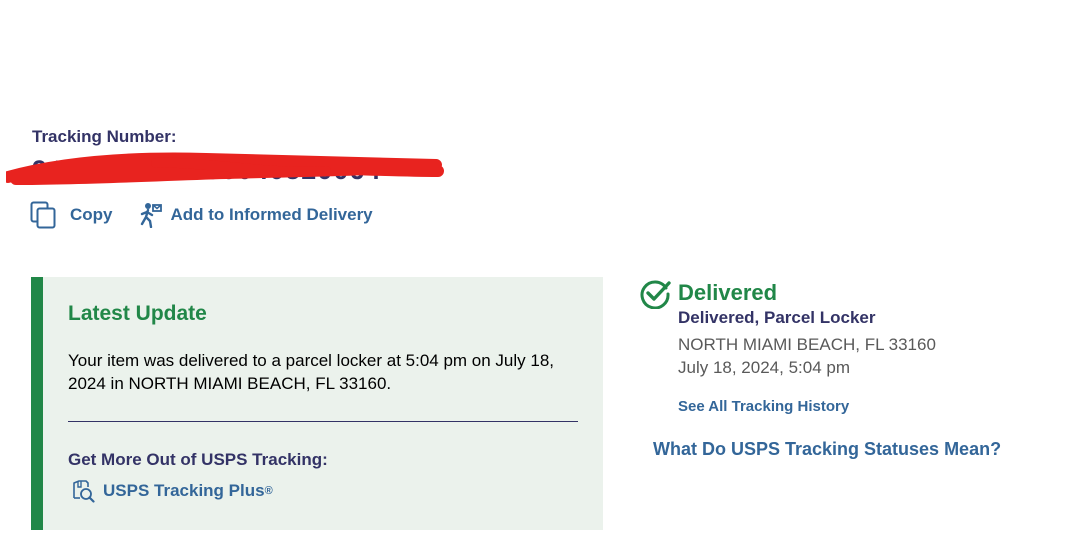 The image size is (1081, 547). I want to click on redaction-scribble, so click(225, 168).